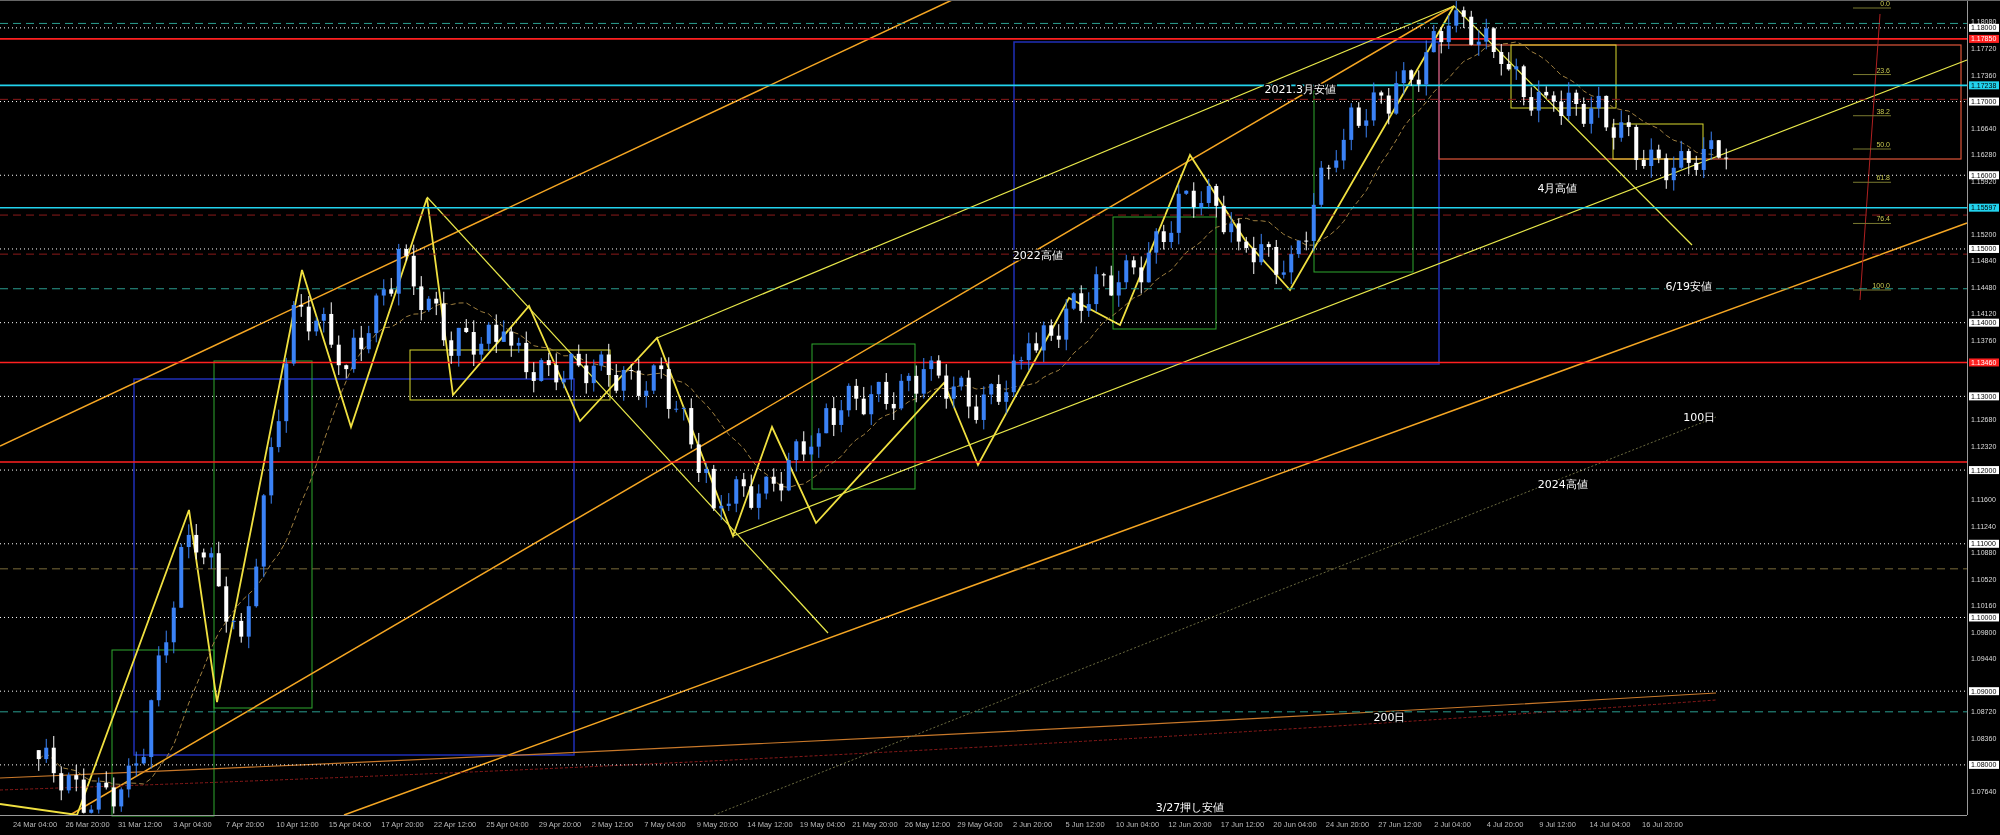 Image resolution: width=2000 pixels, height=835 pixels. I want to click on chart-note-label: 3/27押し安値, so click(1190, 808).